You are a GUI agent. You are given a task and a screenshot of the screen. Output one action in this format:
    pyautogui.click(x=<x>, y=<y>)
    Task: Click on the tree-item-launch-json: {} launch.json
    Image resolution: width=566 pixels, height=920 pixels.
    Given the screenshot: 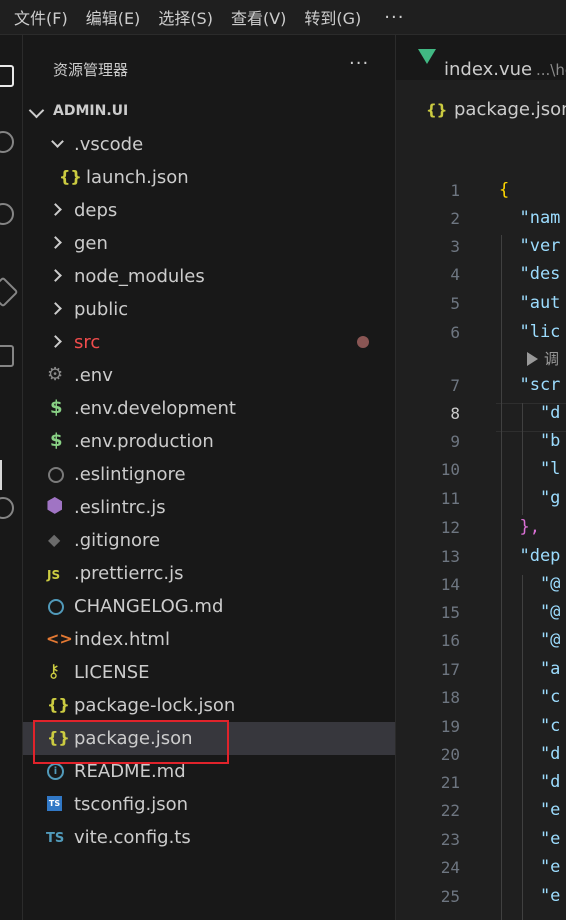 What is the action you would take?
    pyautogui.click(x=209, y=177)
    